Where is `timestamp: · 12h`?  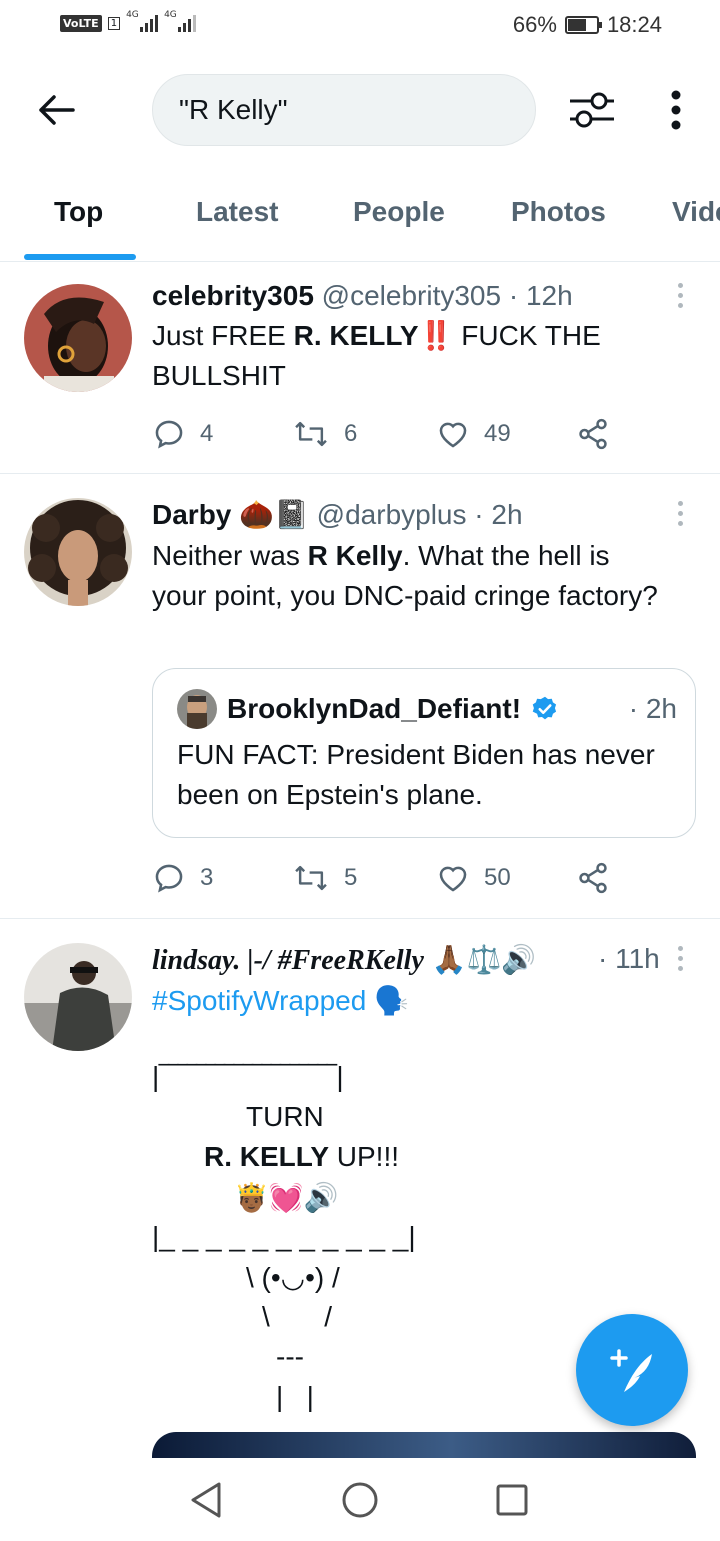
timestamp: · 12h is located at coordinates (540, 295).